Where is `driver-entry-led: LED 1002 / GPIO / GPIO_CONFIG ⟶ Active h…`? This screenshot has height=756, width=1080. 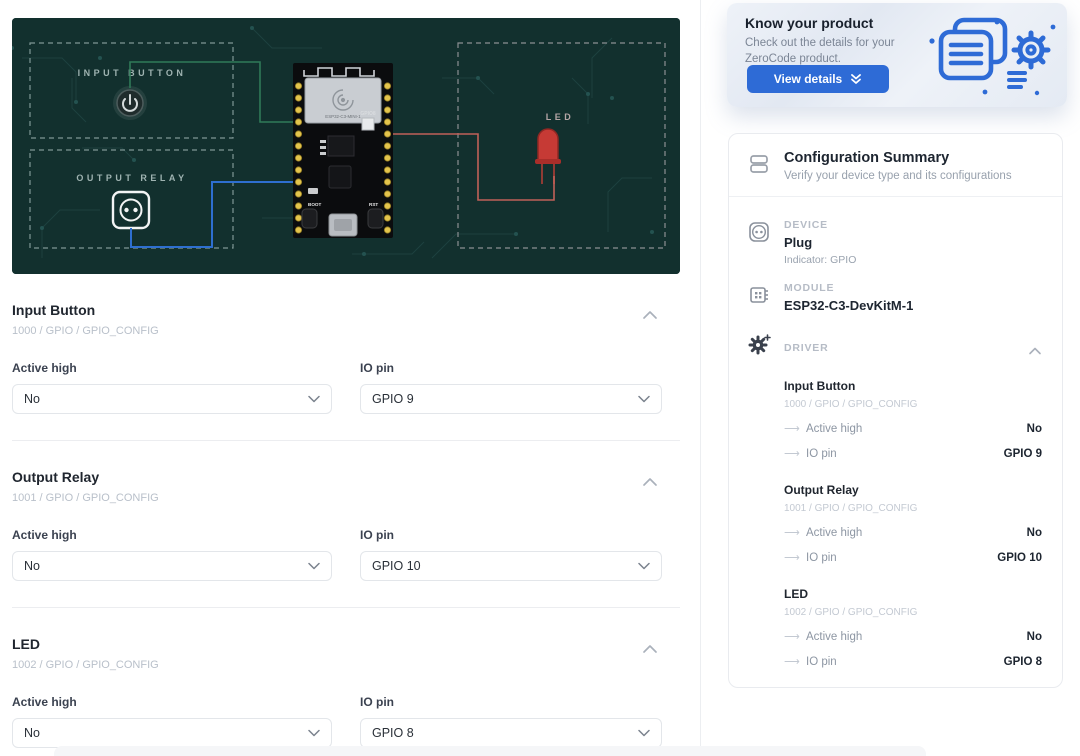 driver-entry-led: LED 1002 / GPIO / GPIO_CONFIG ⟶ Active h… is located at coordinates (913, 630).